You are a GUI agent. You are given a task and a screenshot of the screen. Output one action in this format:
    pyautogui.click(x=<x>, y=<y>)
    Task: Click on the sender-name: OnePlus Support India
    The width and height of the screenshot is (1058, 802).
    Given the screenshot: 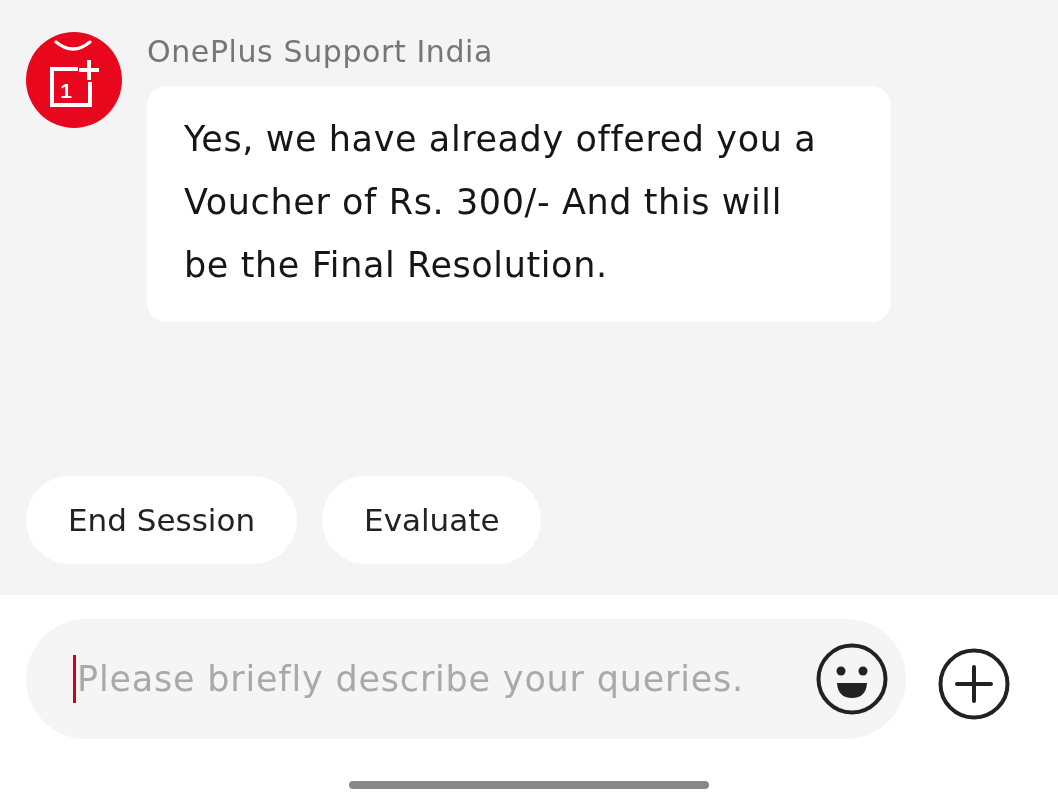 What is the action you would take?
    pyautogui.click(x=320, y=52)
    